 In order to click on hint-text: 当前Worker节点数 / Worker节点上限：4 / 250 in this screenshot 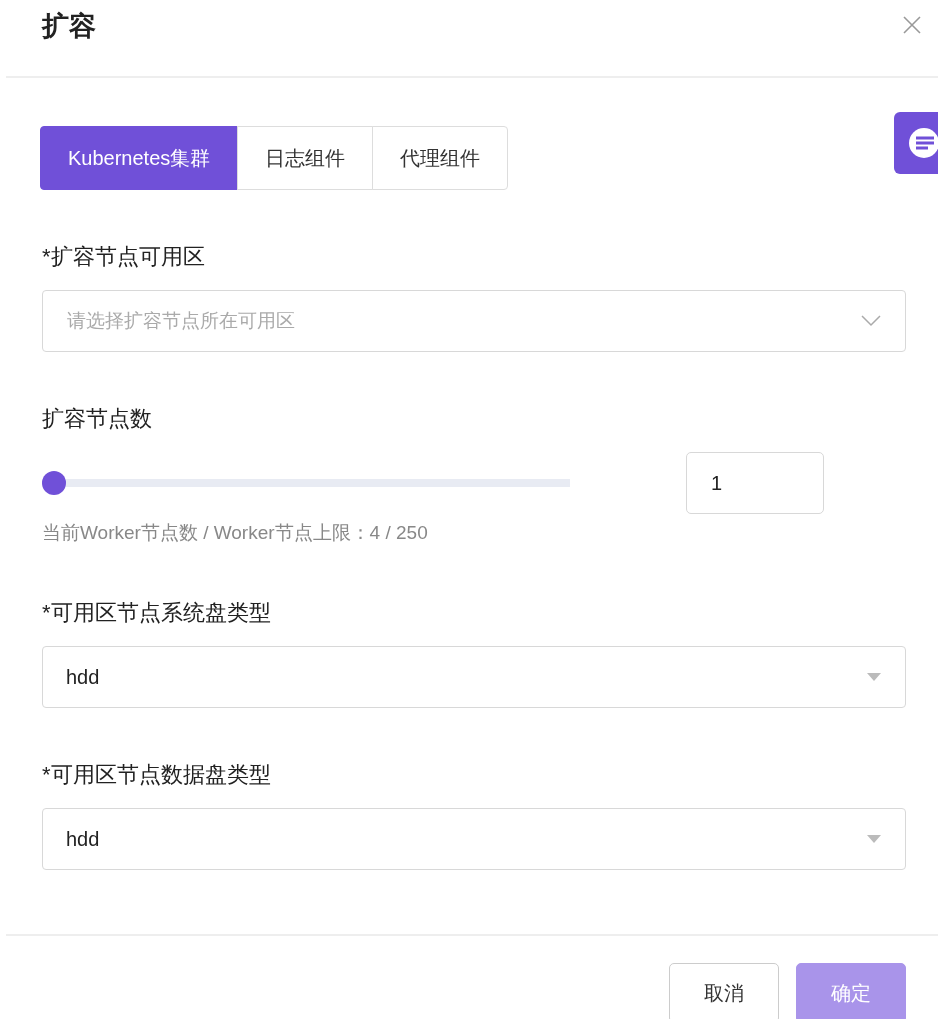, I will do `click(235, 533)`.